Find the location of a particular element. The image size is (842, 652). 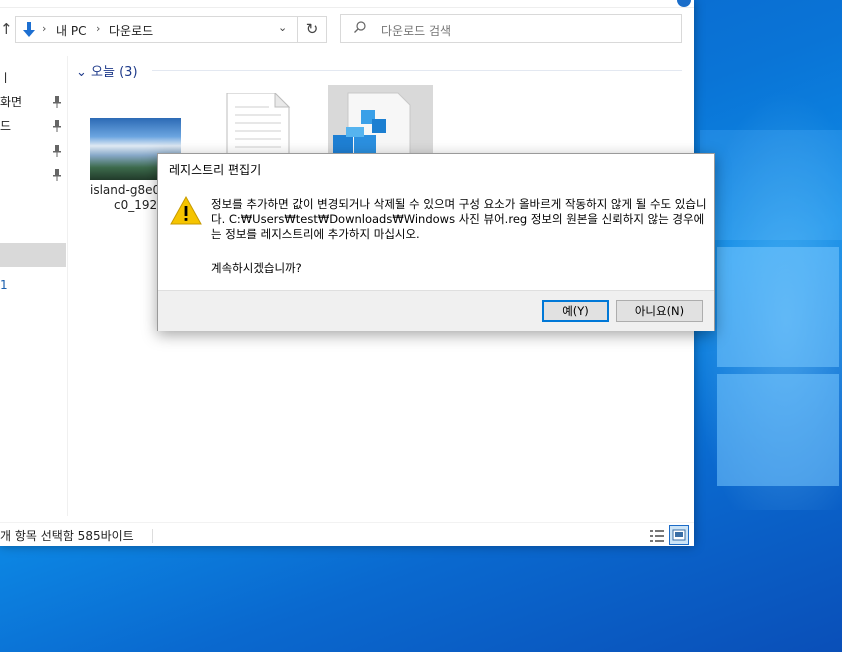

nav-item-selected is located at coordinates (33, 255).